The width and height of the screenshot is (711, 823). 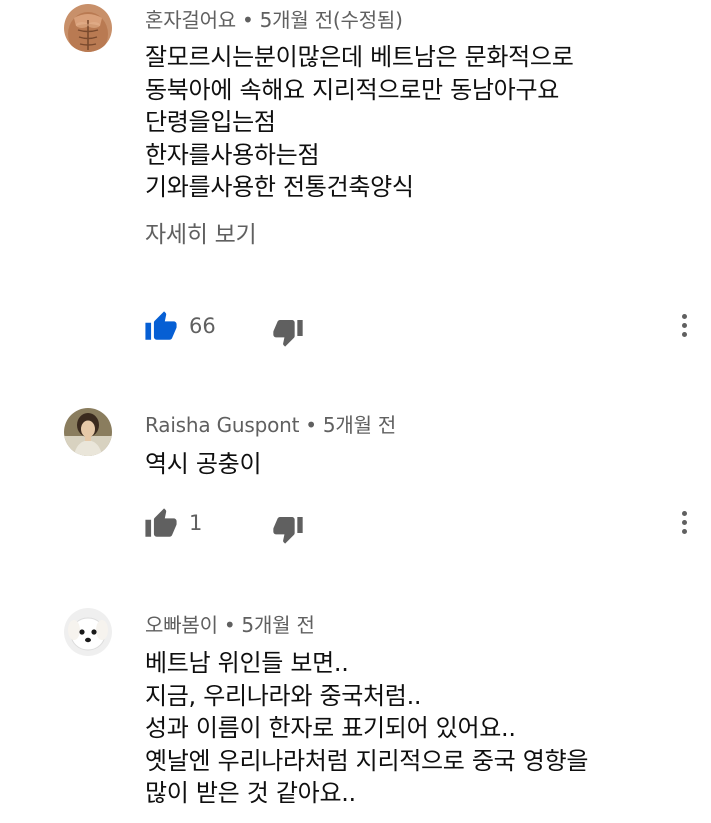 I want to click on like-count: 1, so click(x=196, y=523).